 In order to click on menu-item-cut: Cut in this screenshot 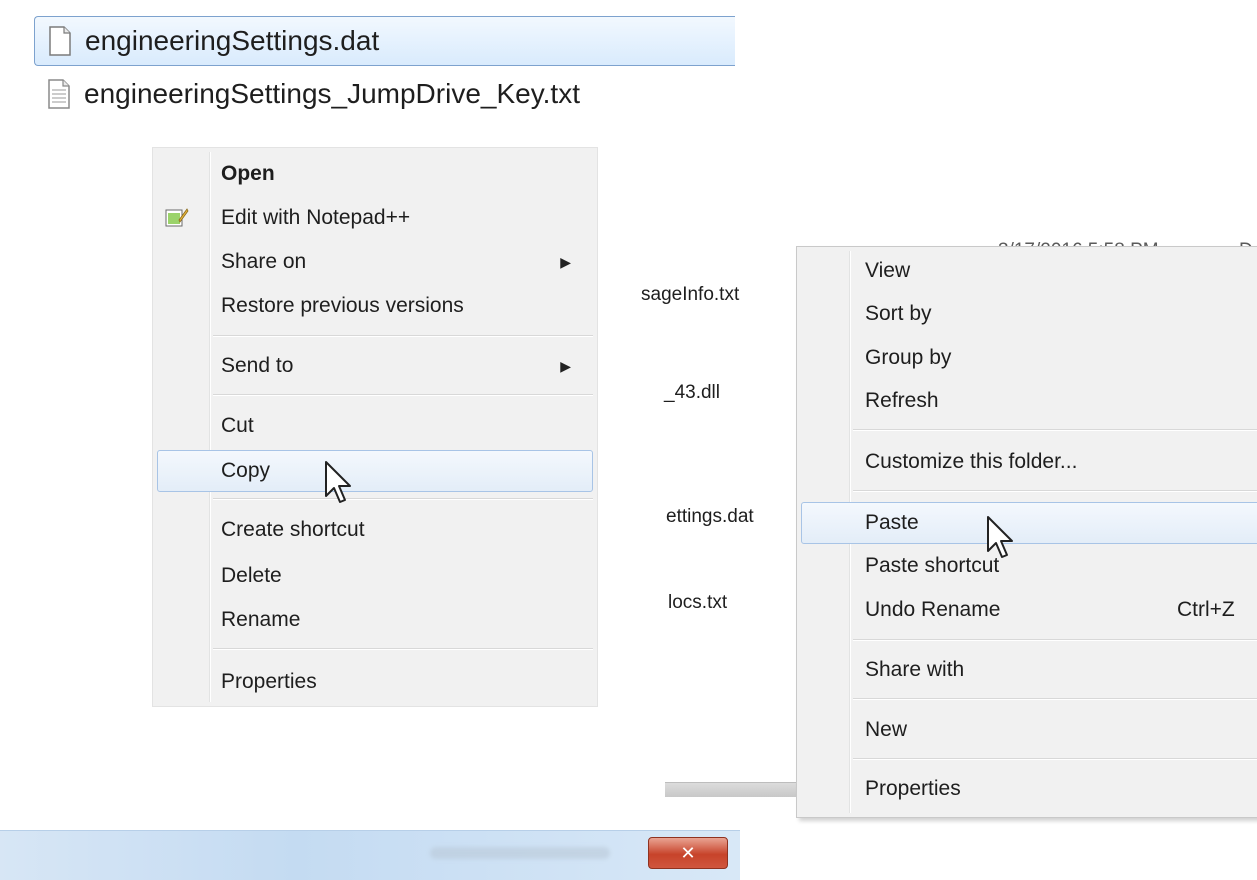, I will do `click(375, 426)`.